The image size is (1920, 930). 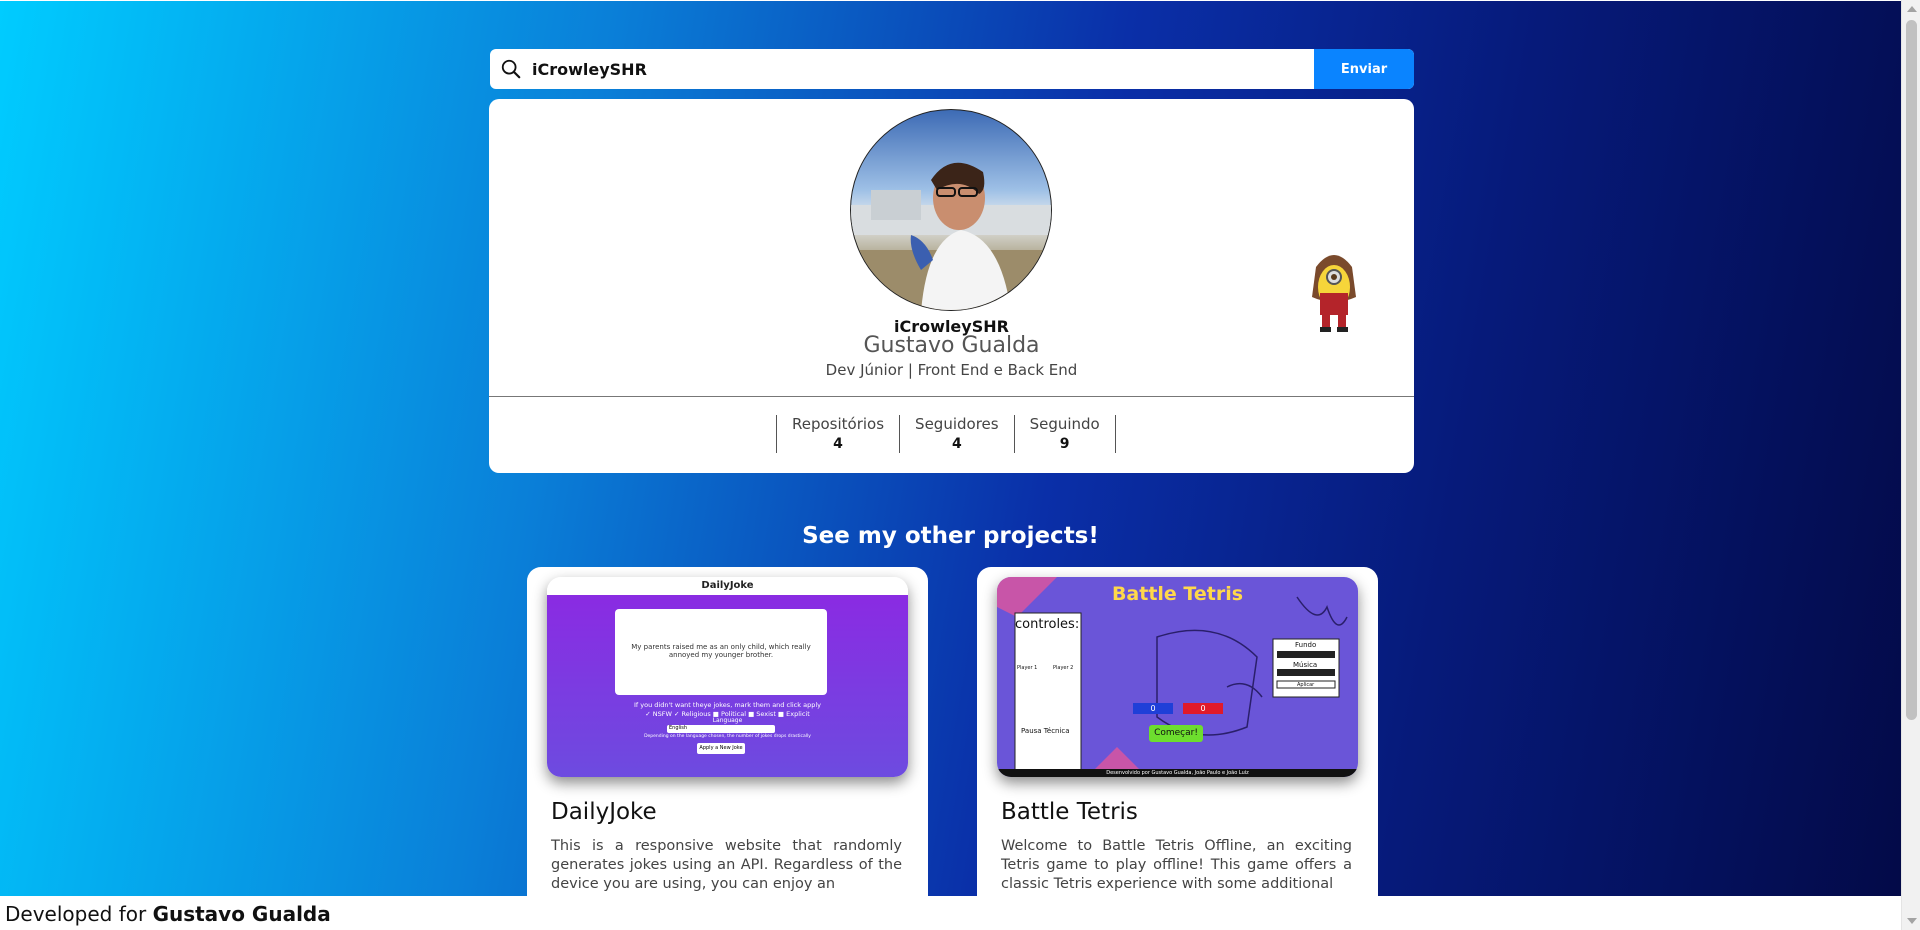 What do you see at coordinates (241, 914) in the screenshot?
I see `footer-author-name: Gustavo Gualda` at bounding box center [241, 914].